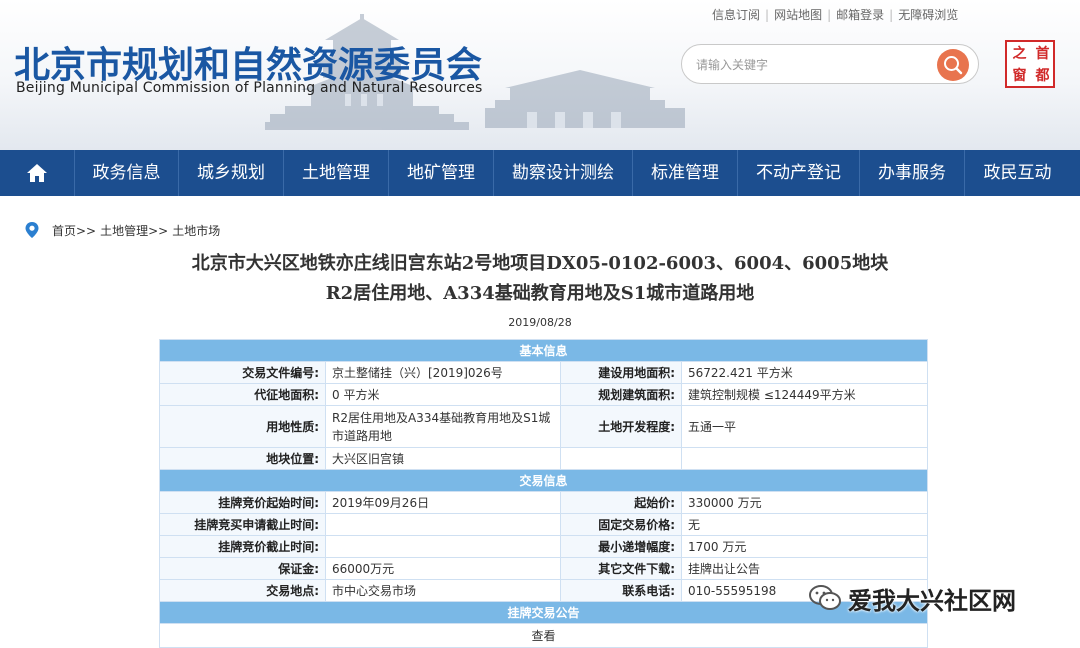 The width and height of the screenshot is (1080, 648). What do you see at coordinates (443, 394) in the screenshot?
I see `value-levy-area: 0 平方米` at bounding box center [443, 394].